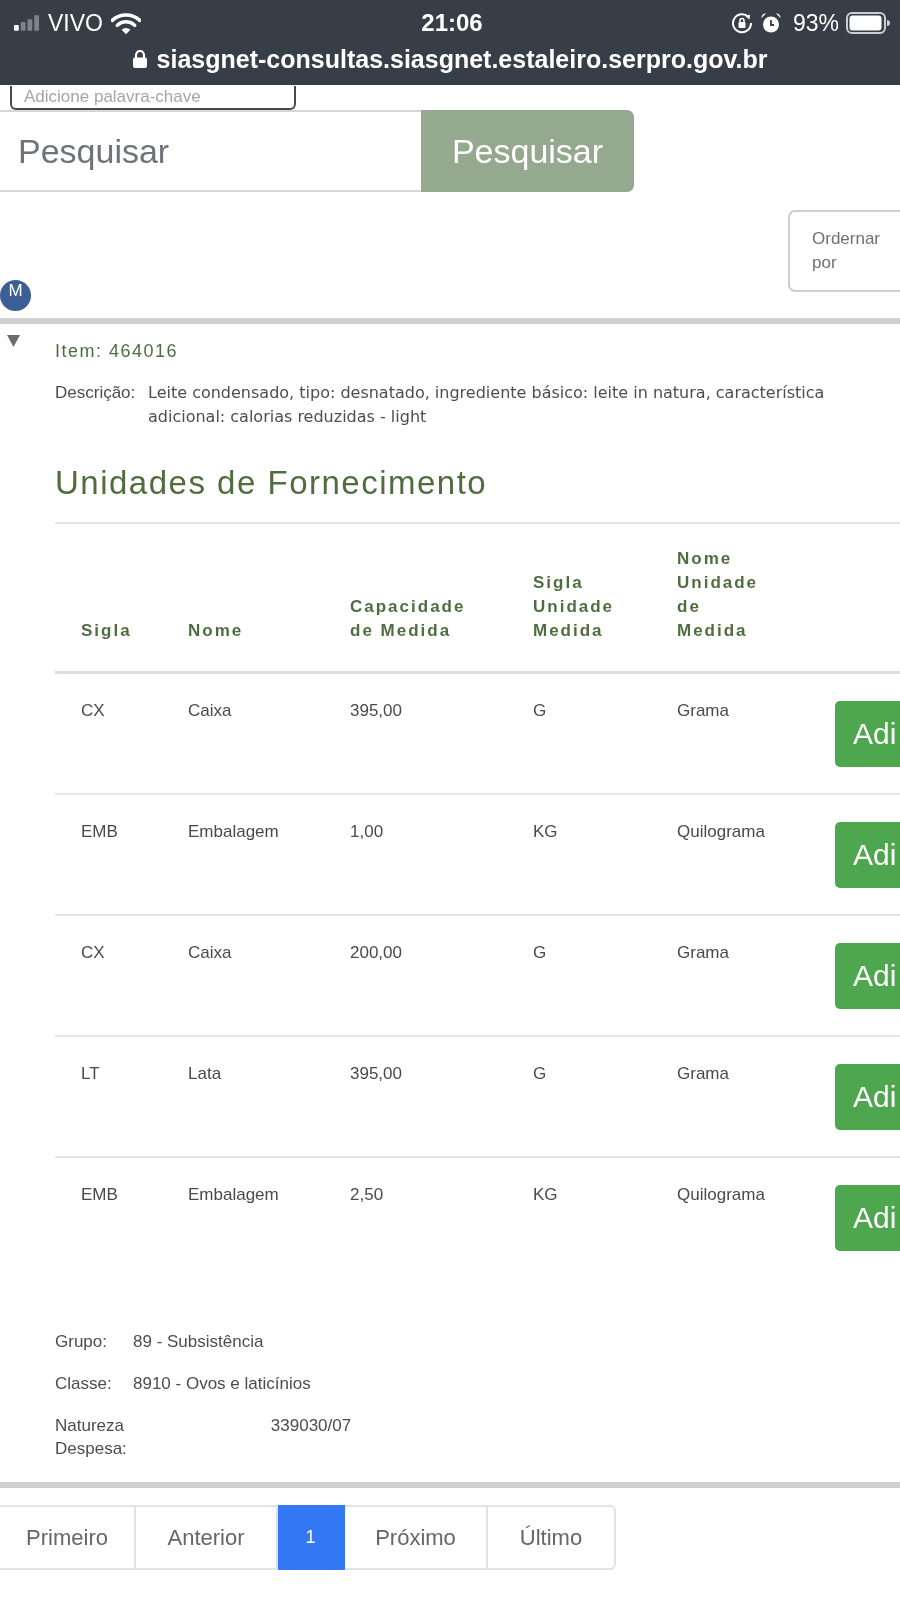  What do you see at coordinates (487, 405) in the screenshot?
I see `description-text: Leite condensado, tipo: desnatado, ingrediente básico: leite in natura, característica adicional: calorias reduzidas - light` at bounding box center [487, 405].